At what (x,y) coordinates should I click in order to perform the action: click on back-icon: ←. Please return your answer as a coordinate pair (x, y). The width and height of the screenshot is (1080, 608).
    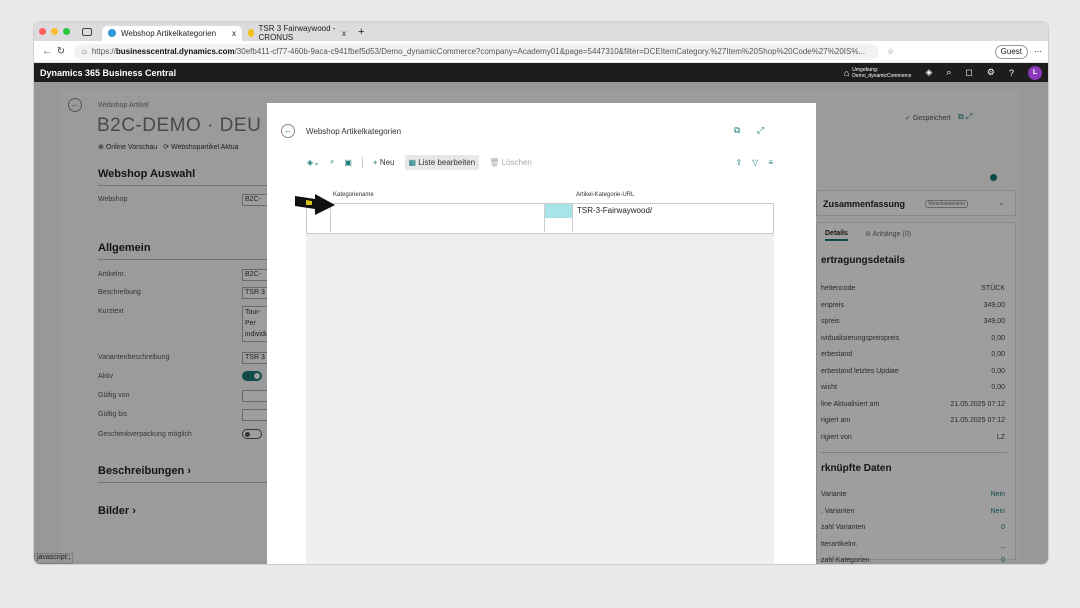
    Looking at the image, I should click on (47, 51).